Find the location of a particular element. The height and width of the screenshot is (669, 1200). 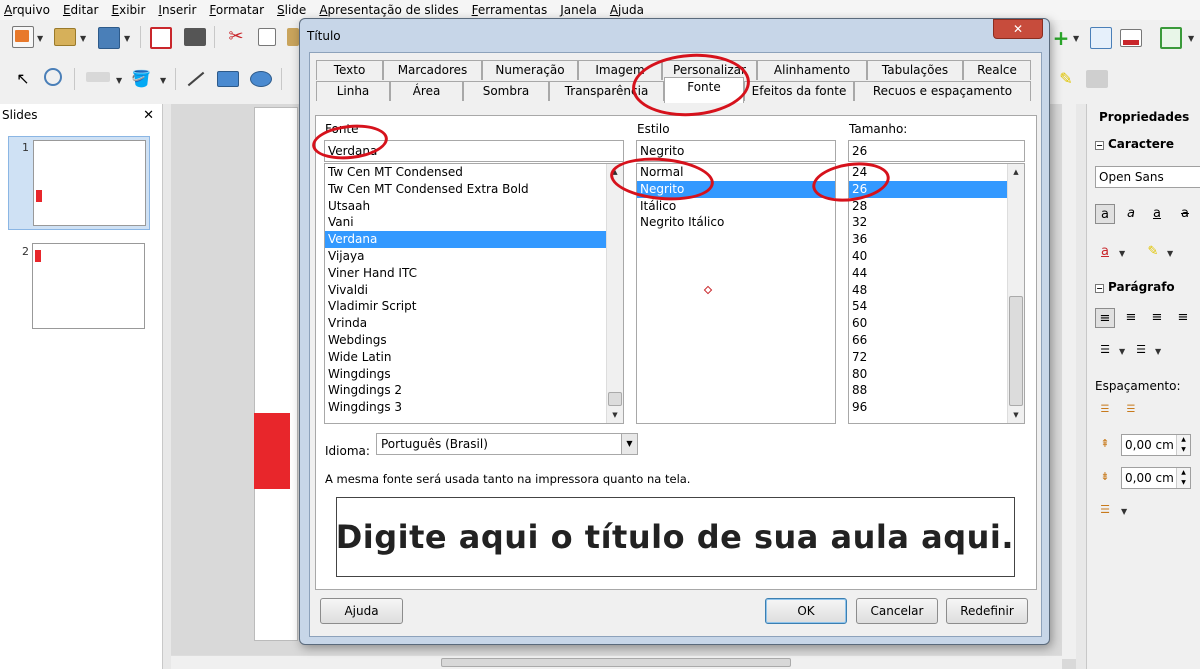

numbered-list-icon: ☰ is located at coordinates (1141, 350).